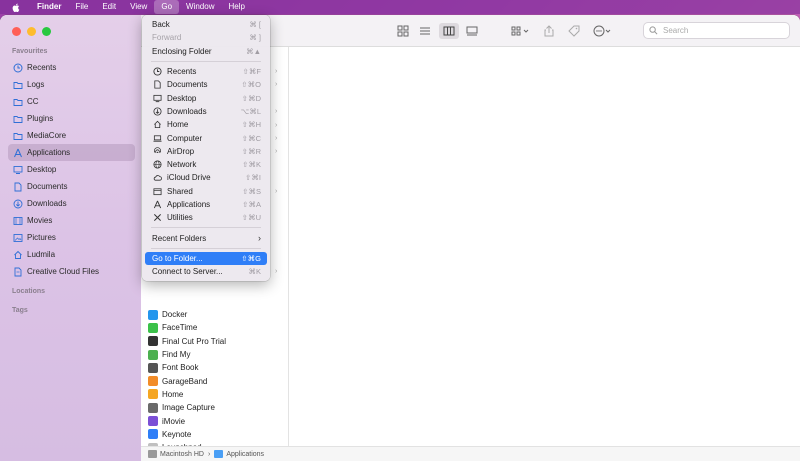 The height and width of the screenshot is (461, 800). I want to click on go-item-home: Home ⇧⌘H, so click(206, 124).